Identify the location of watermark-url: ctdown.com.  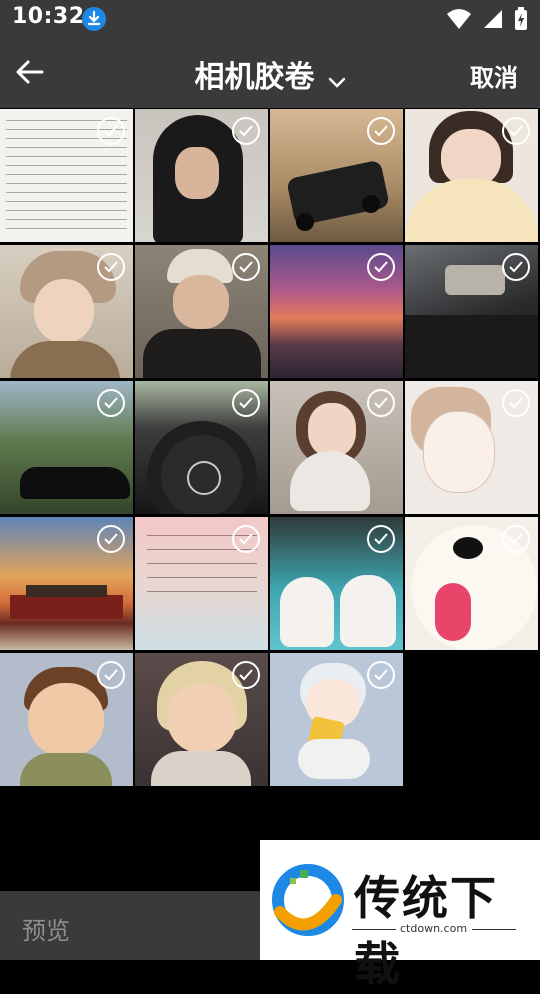
(434, 928).